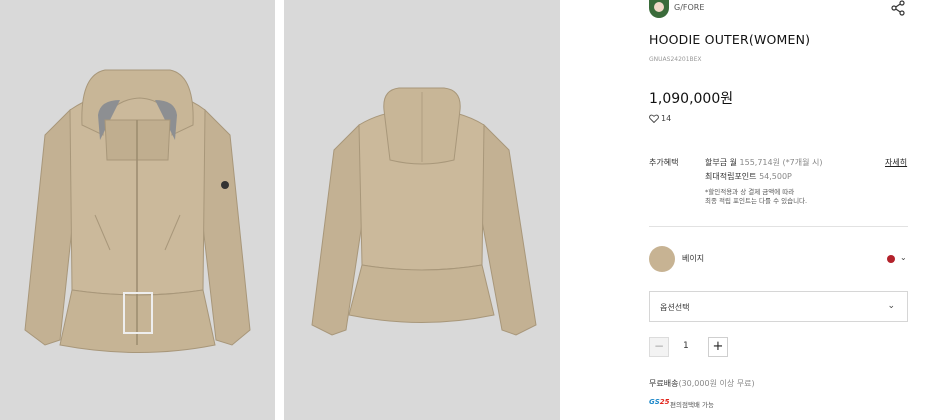 Image resolution: width=933 pixels, height=420 pixels. What do you see at coordinates (756, 201) in the screenshot?
I see `benefits-note-line2: 최종 적립 포인트는 다를 수 있습니다.` at bounding box center [756, 201].